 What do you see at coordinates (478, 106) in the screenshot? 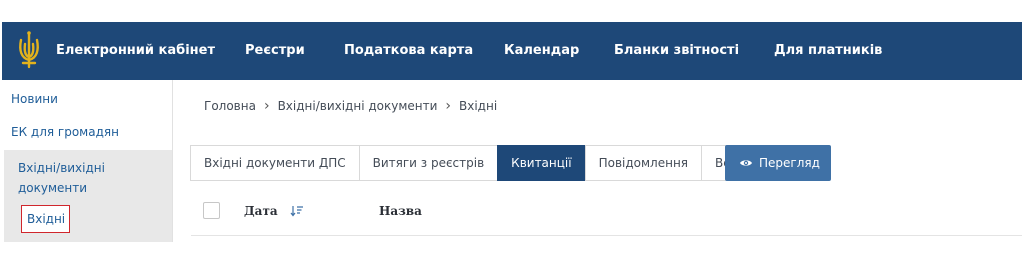
I see `breadcrumb-current: Вхідні` at bounding box center [478, 106].